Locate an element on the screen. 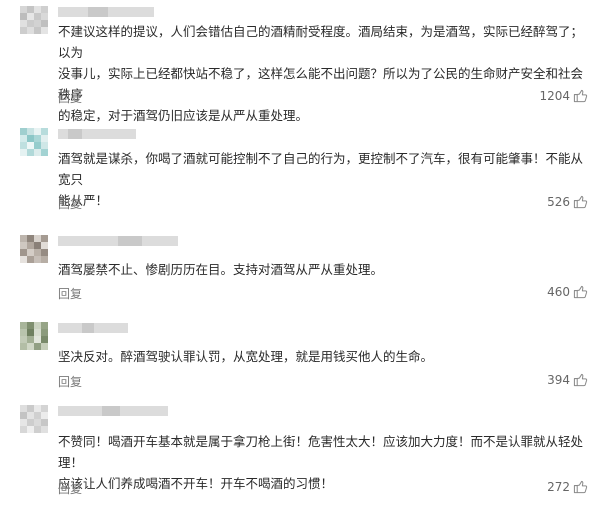 This screenshot has height=506, width=600. like-count: 460 is located at coordinates (558, 291).